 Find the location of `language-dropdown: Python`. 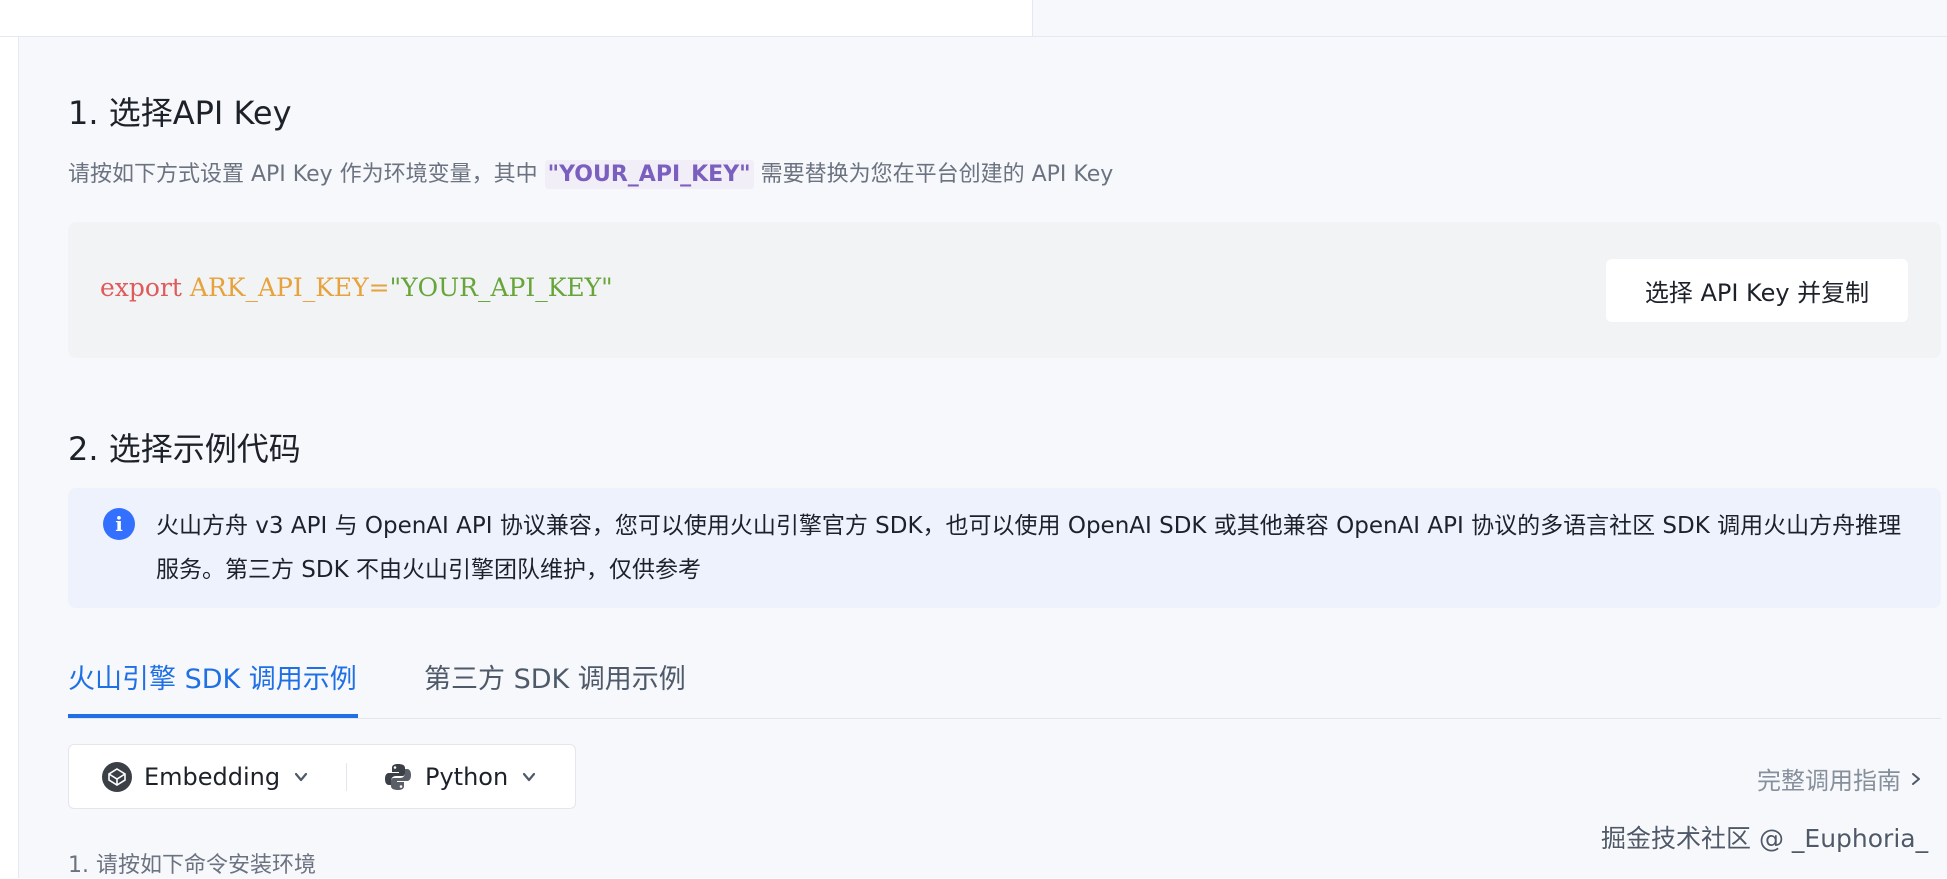

language-dropdown: Python is located at coordinates (460, 776).